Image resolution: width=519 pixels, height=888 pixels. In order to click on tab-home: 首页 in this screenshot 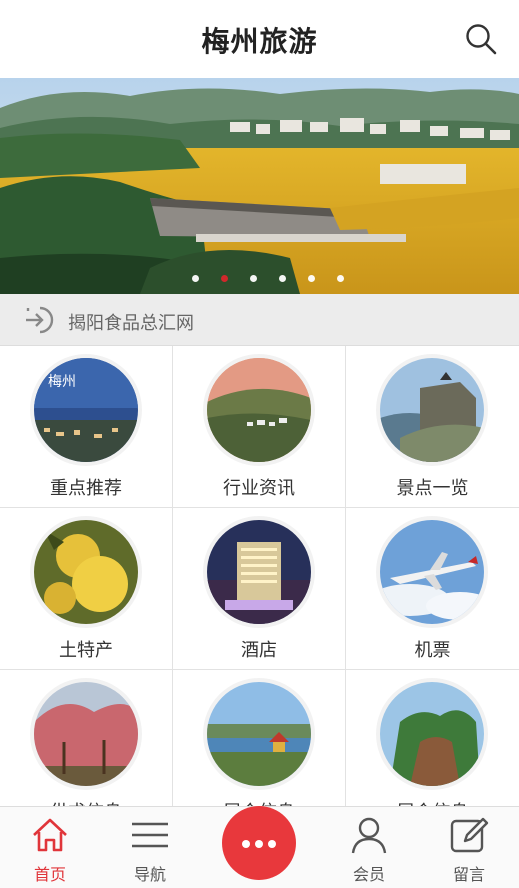, I will do `click(50, 847)`.